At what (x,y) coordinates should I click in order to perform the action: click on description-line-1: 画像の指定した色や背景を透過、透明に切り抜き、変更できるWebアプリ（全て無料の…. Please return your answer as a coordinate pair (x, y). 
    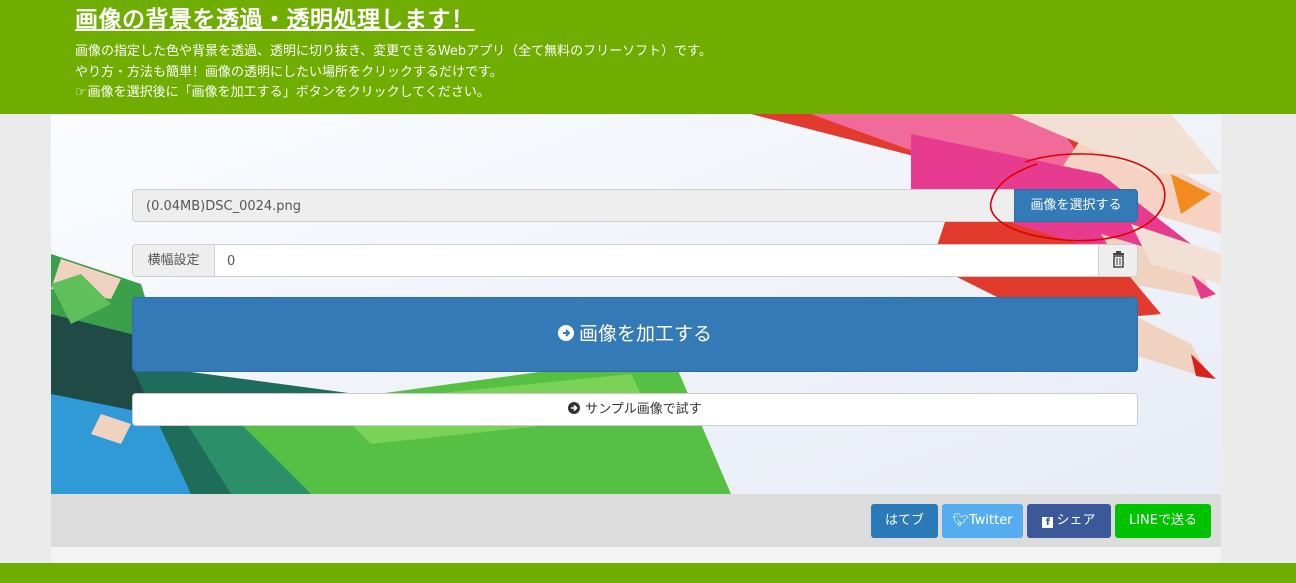
    Looking at the image, I should click on (393, 51).